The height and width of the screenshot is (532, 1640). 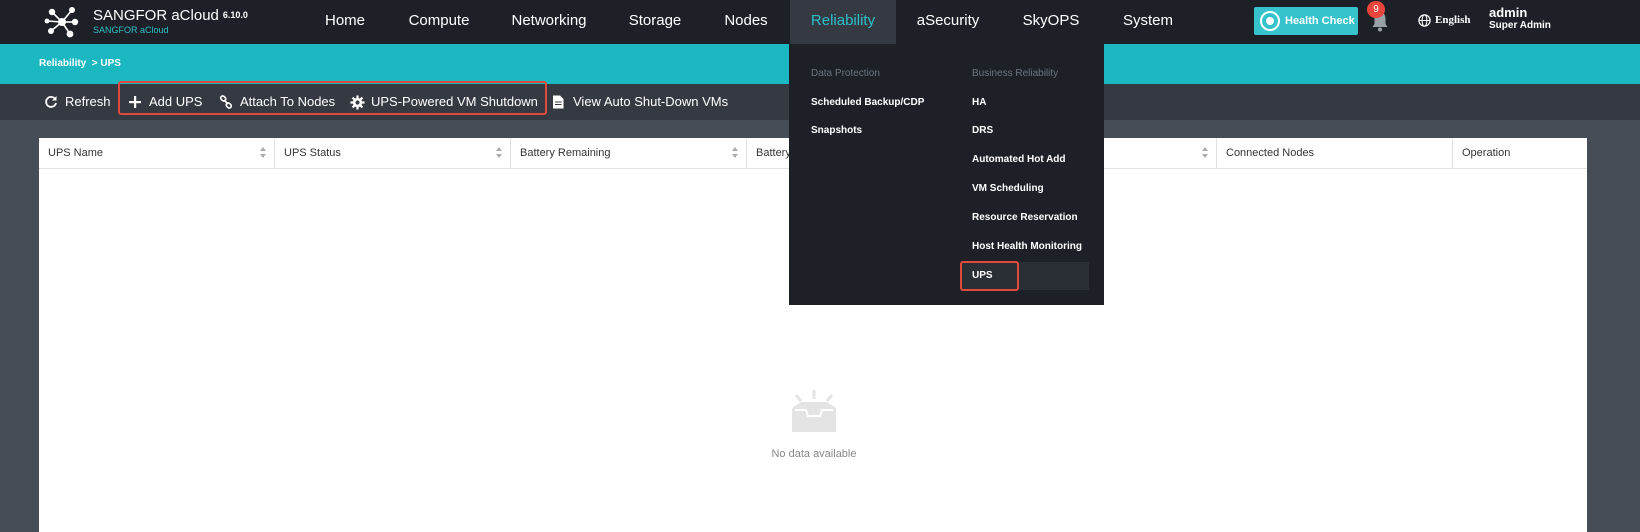 I want to click on breadcrumb: Reliability > UPS, so click(x=80, y=63).